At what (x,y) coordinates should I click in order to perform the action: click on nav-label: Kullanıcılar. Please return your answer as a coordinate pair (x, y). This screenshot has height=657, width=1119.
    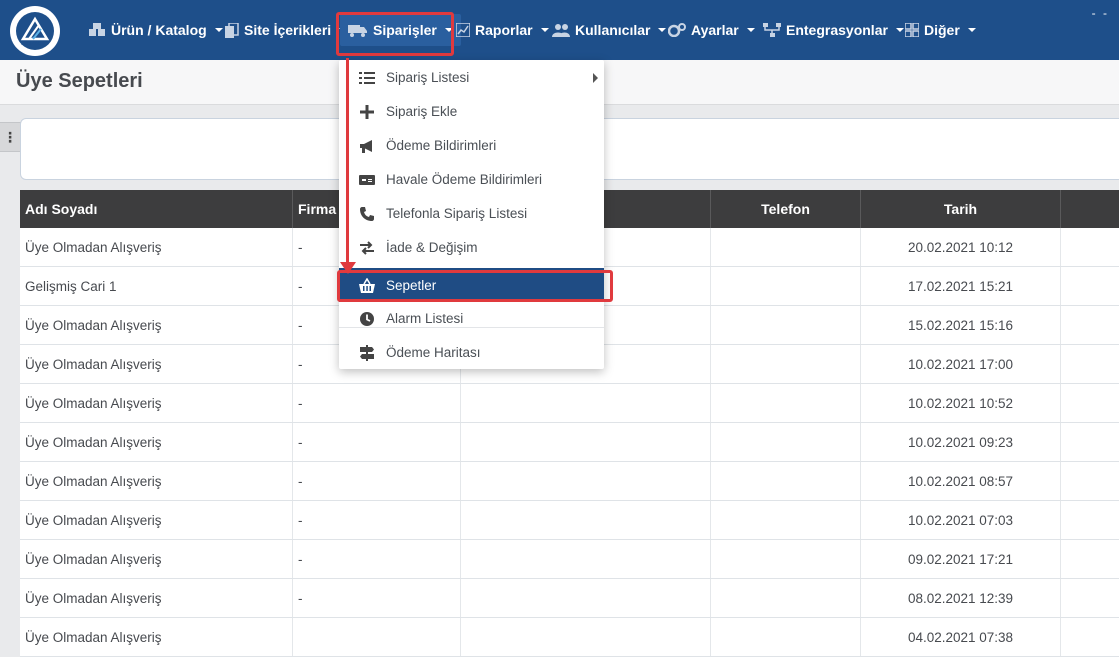
    Looking at the image, I should click on (613, 30).